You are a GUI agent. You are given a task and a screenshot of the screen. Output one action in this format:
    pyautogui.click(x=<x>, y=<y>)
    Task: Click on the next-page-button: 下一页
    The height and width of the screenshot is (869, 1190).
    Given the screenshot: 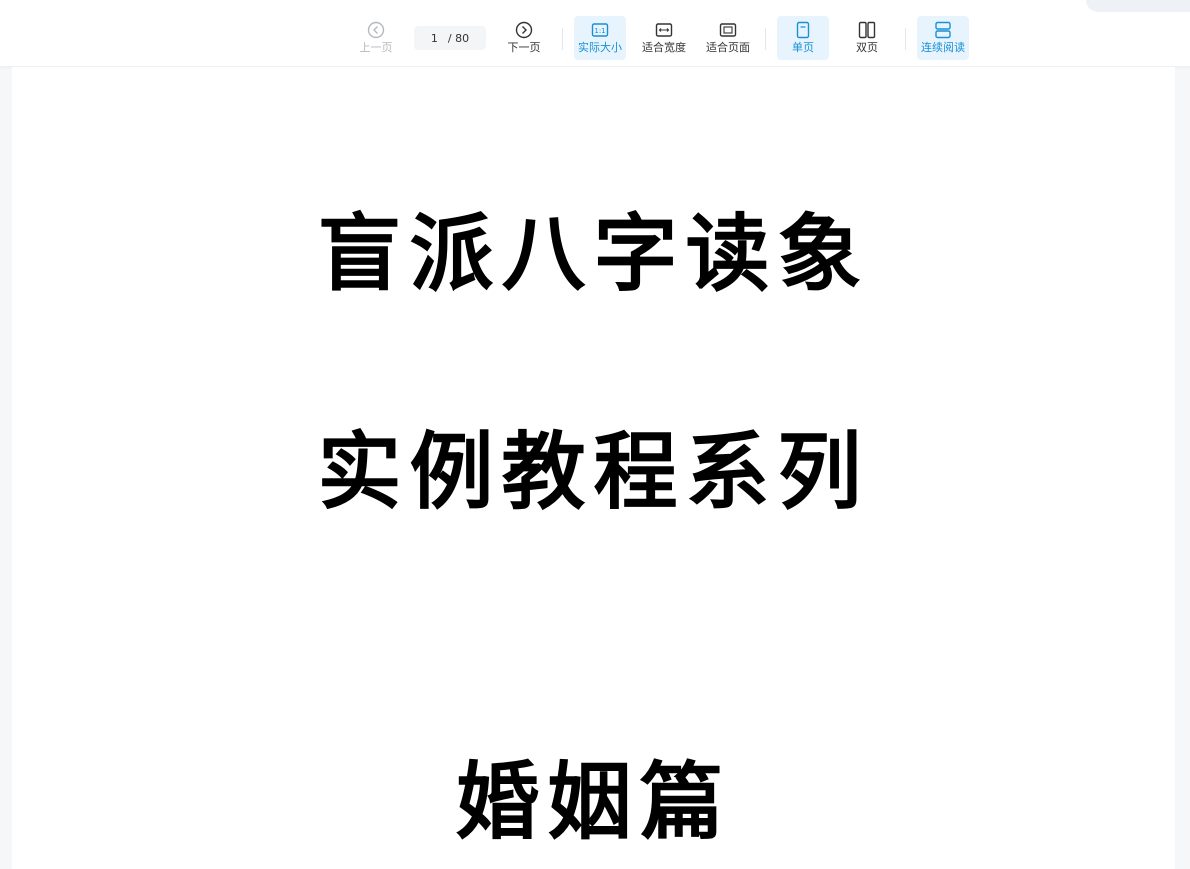 What is the action you would take?
    pyautogui.click(x=524, y=38)
    